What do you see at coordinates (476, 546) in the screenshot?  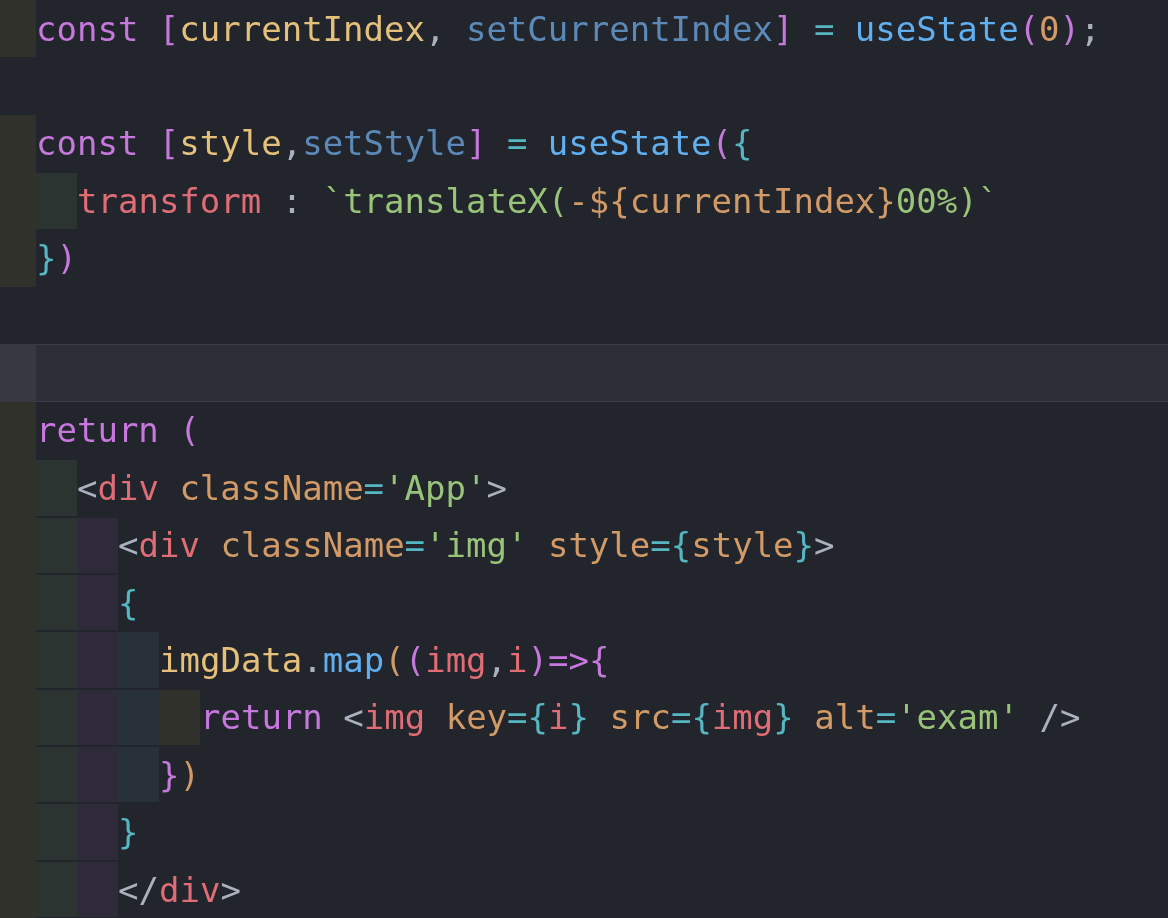 I see `code-line: <div className='img' style={style}>` at bounding box center [476, 546].